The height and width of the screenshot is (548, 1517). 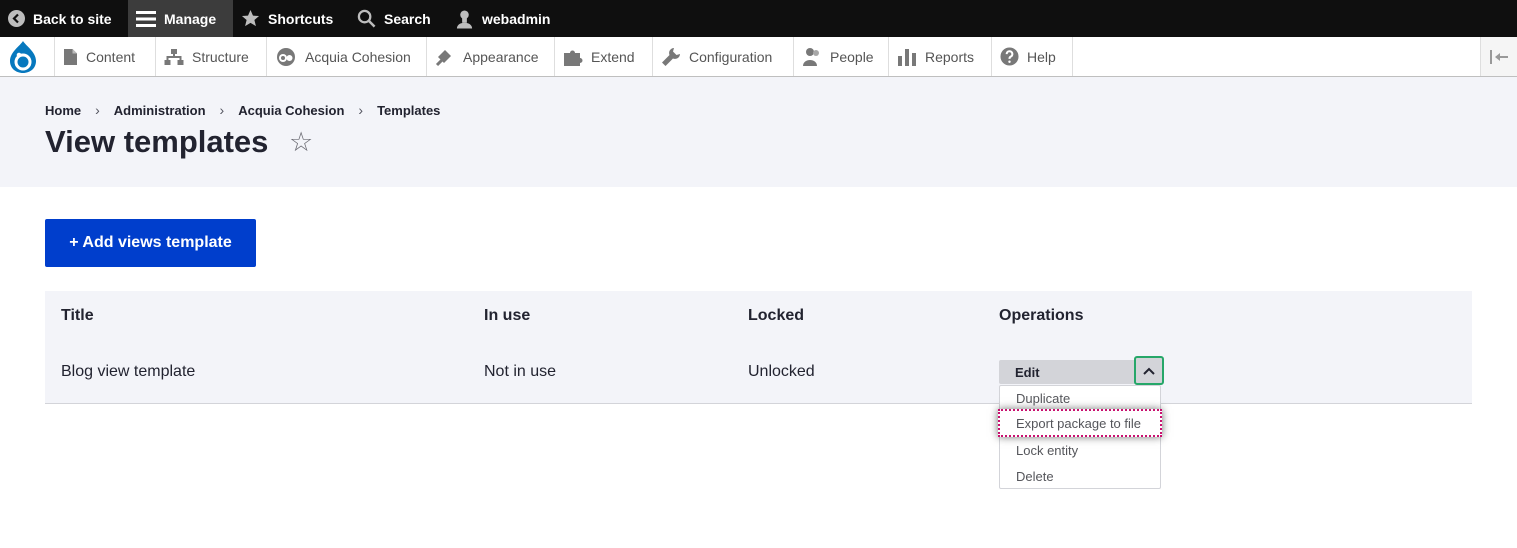 I want to click on shortcuts-label: Shortcuts, so click(x=301, y=18).